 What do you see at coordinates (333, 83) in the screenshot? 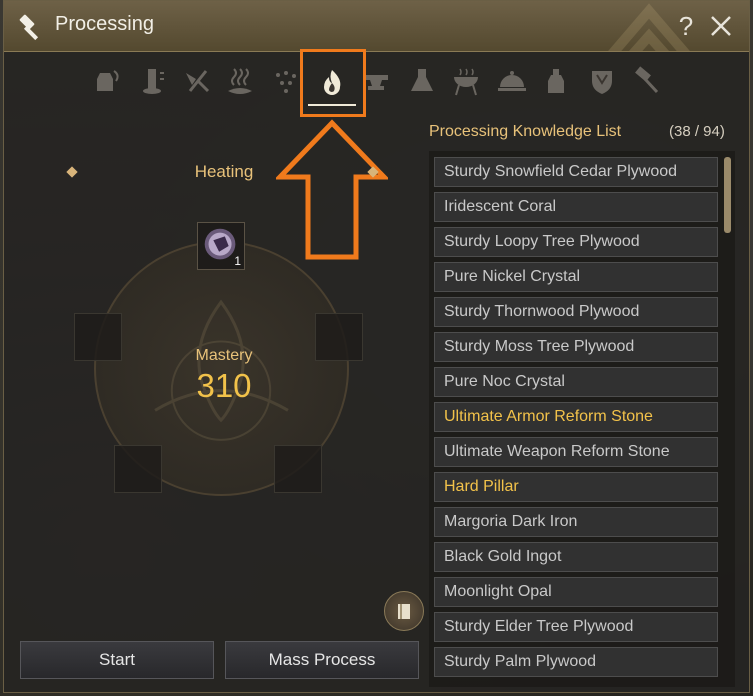
I see `highlight-box` at bounding box center [333, 83].